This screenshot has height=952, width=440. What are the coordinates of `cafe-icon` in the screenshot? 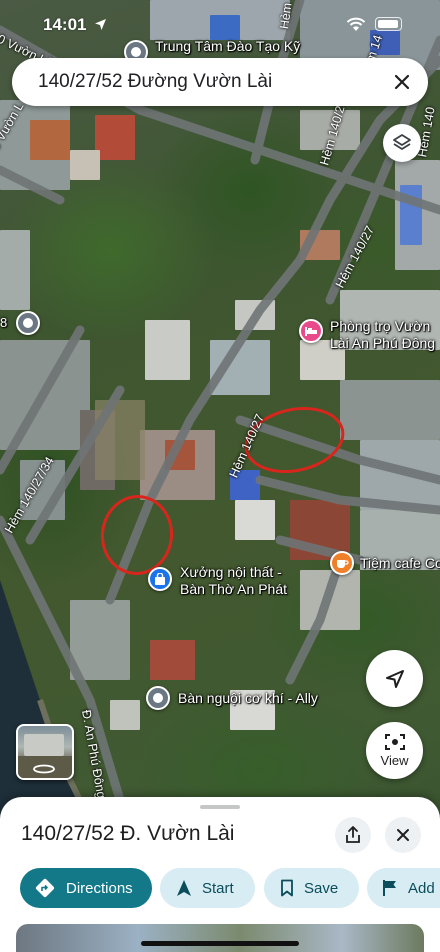 It's located at (342, 563).